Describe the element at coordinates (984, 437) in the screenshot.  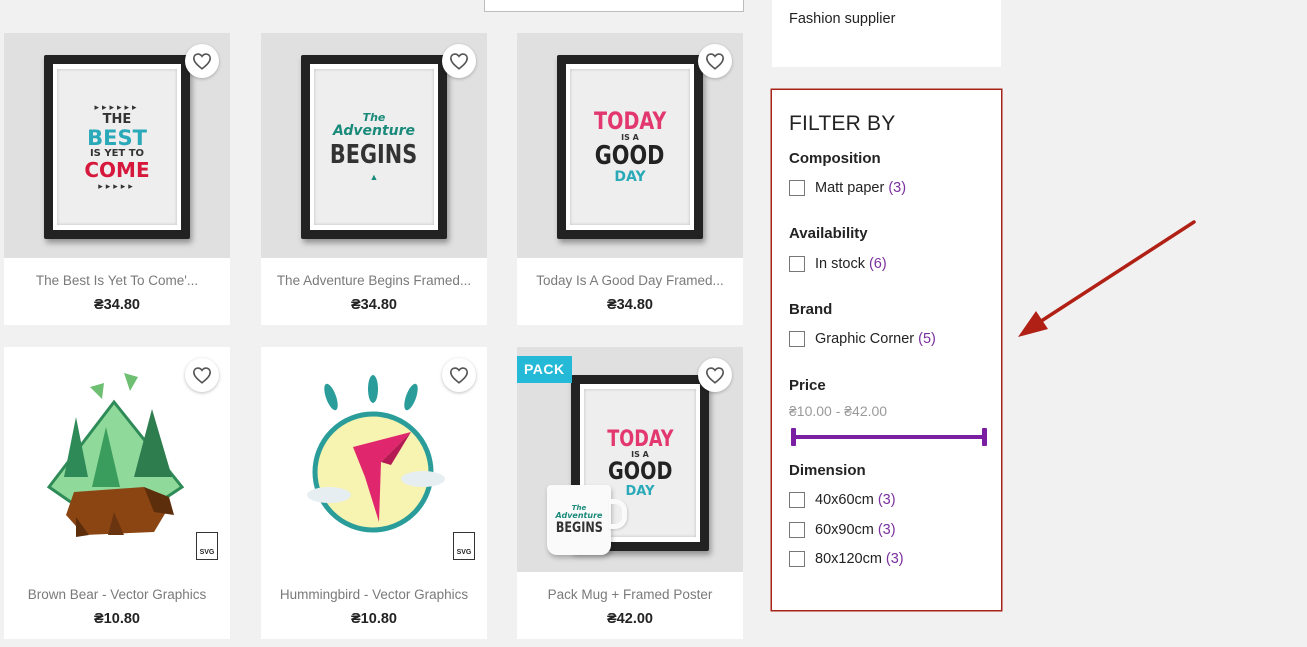
I see `slider-handle-max` at that location.